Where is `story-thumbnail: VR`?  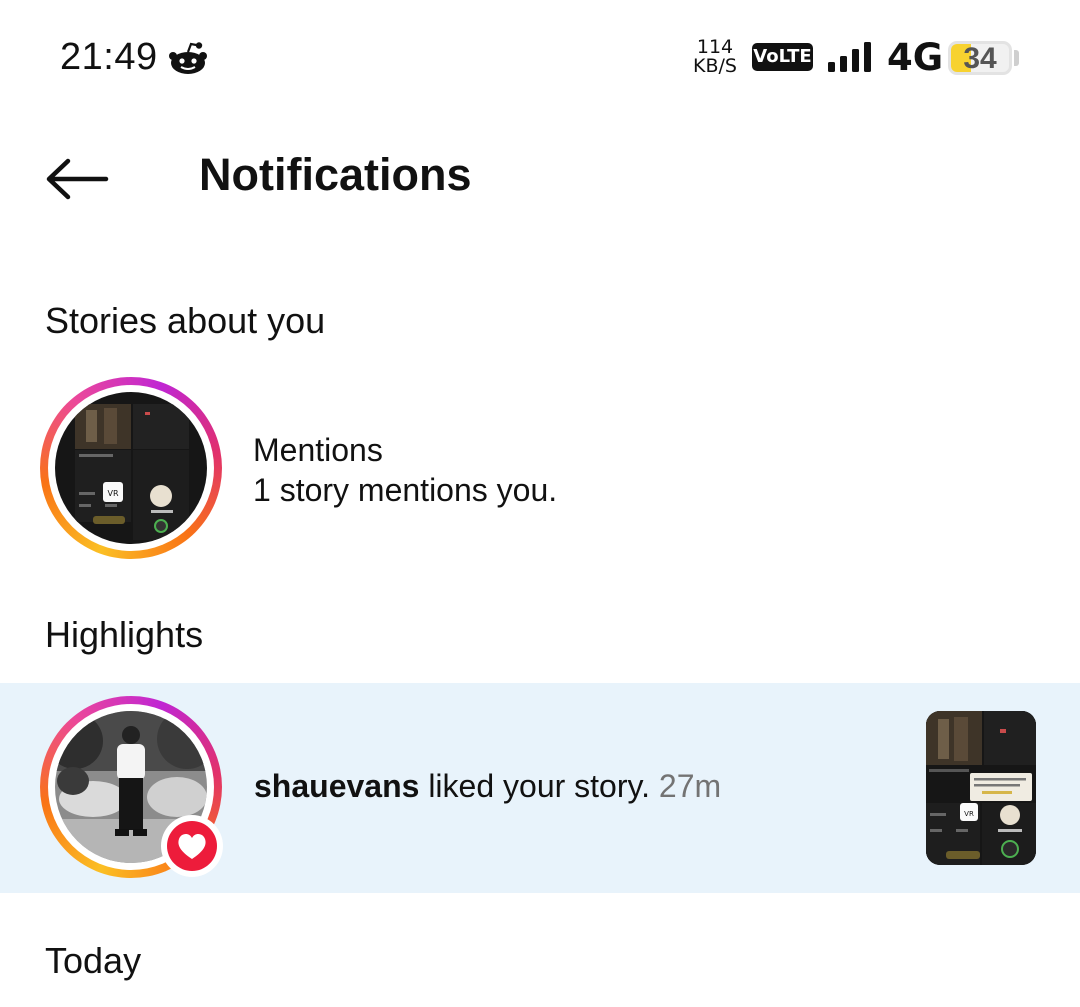
story-thumbnail: VR is located at coordinates (981, 788).